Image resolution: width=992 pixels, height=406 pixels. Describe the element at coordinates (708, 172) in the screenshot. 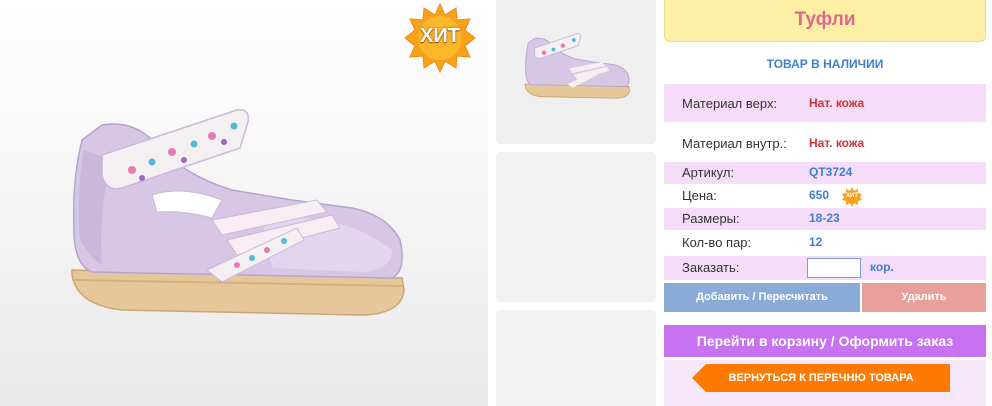

I see `spec-label: Артикул:` at that location.